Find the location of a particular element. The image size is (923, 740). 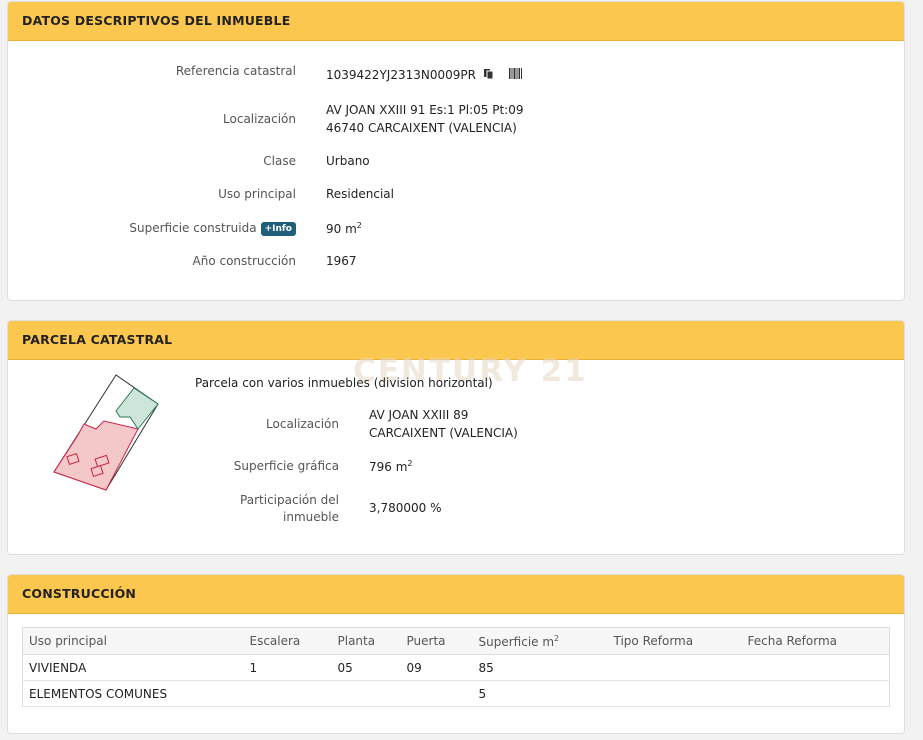

table-row: ELEMENTOS COMUNES 5 is located at coordinates (456, 693).